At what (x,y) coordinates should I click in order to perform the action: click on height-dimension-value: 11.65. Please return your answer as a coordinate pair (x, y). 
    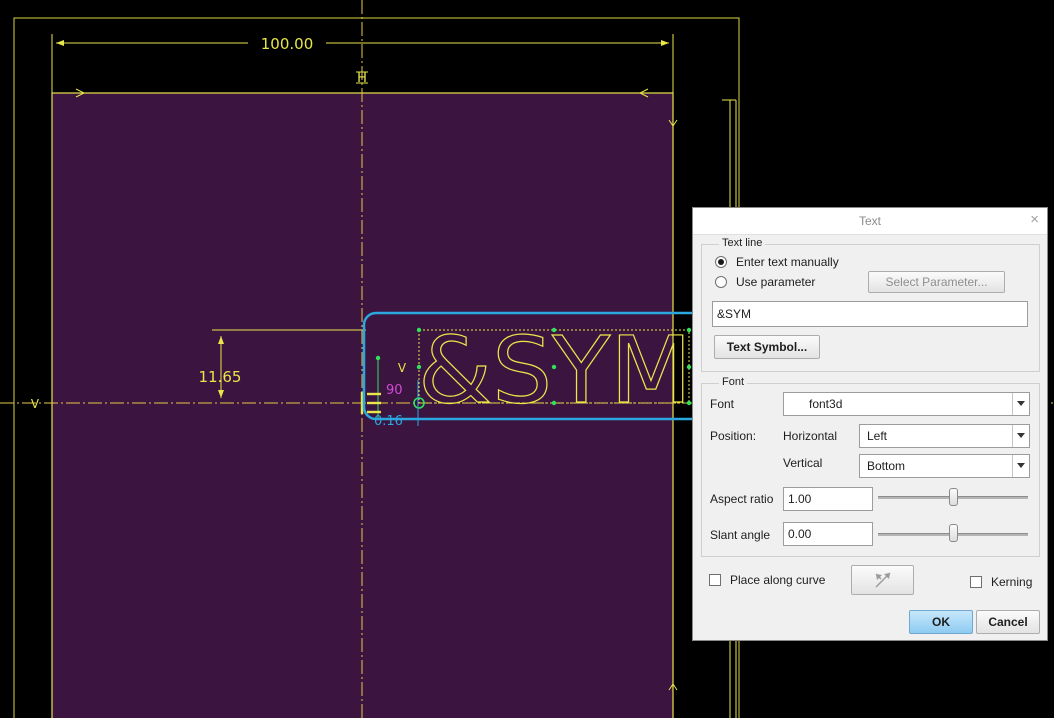
    Looking at the image, I should click on (220, 377).